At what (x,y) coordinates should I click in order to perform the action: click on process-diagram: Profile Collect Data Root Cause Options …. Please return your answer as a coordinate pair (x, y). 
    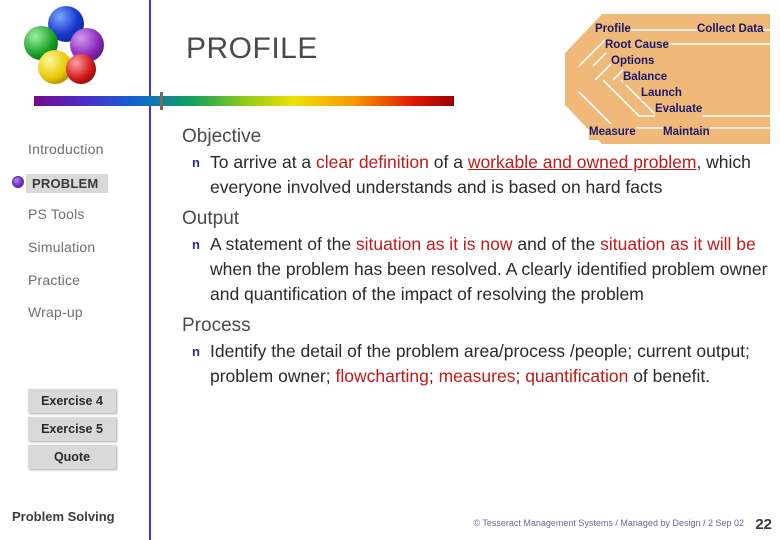
    Looking at the image, I should click on (667, 72).